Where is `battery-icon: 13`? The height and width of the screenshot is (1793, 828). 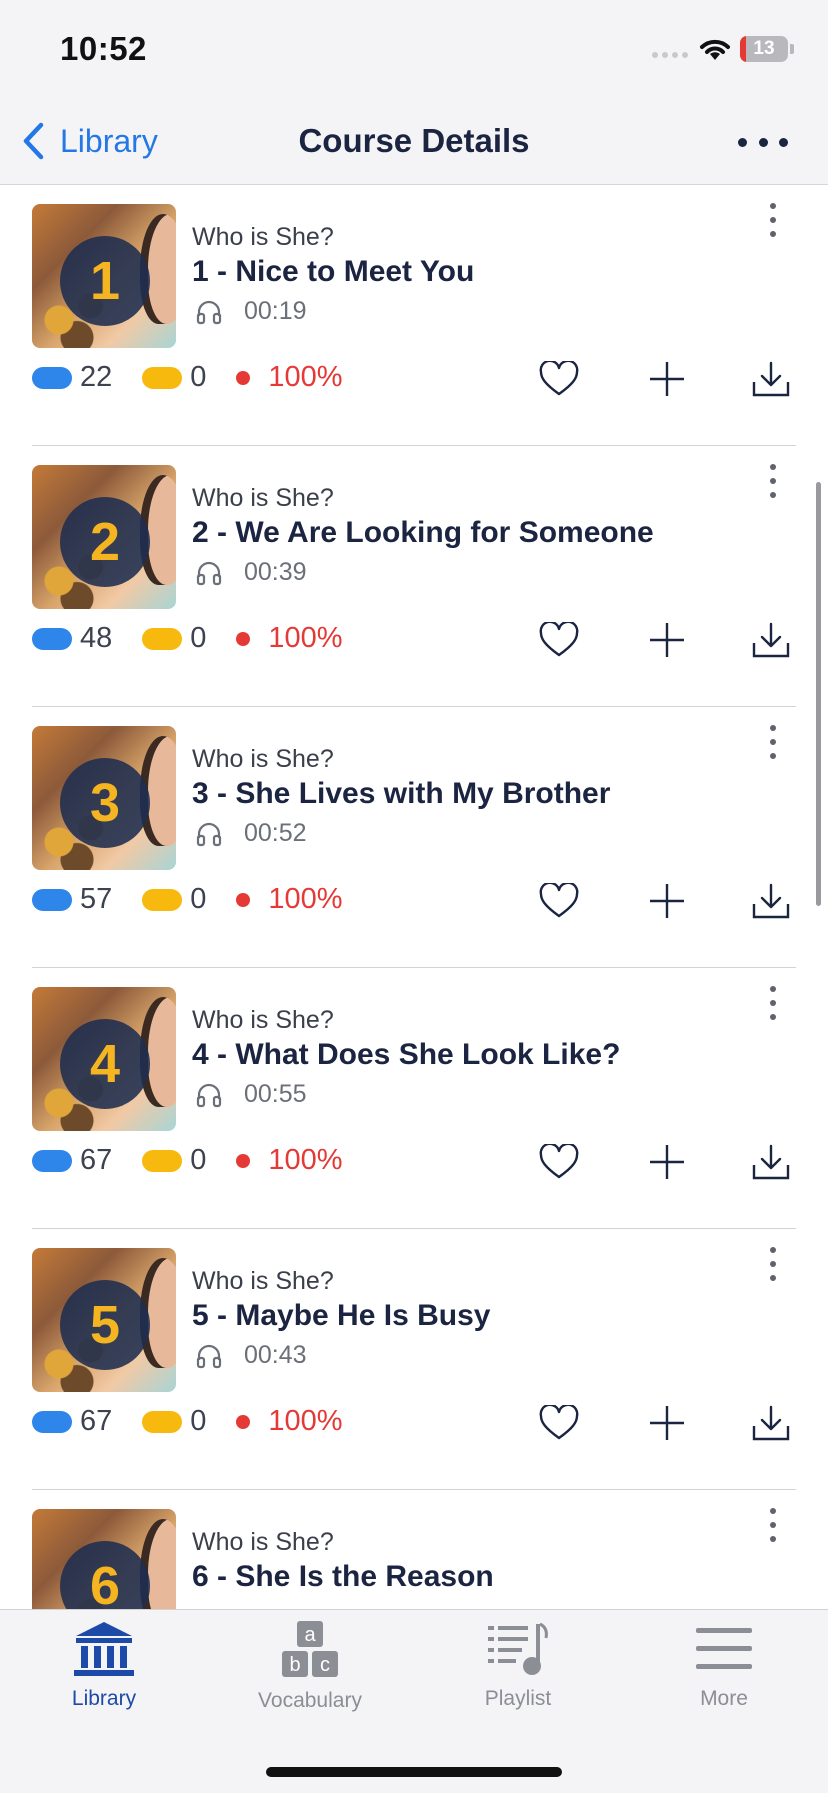 battery-icon: 13 is located at coordinates (764, 49).